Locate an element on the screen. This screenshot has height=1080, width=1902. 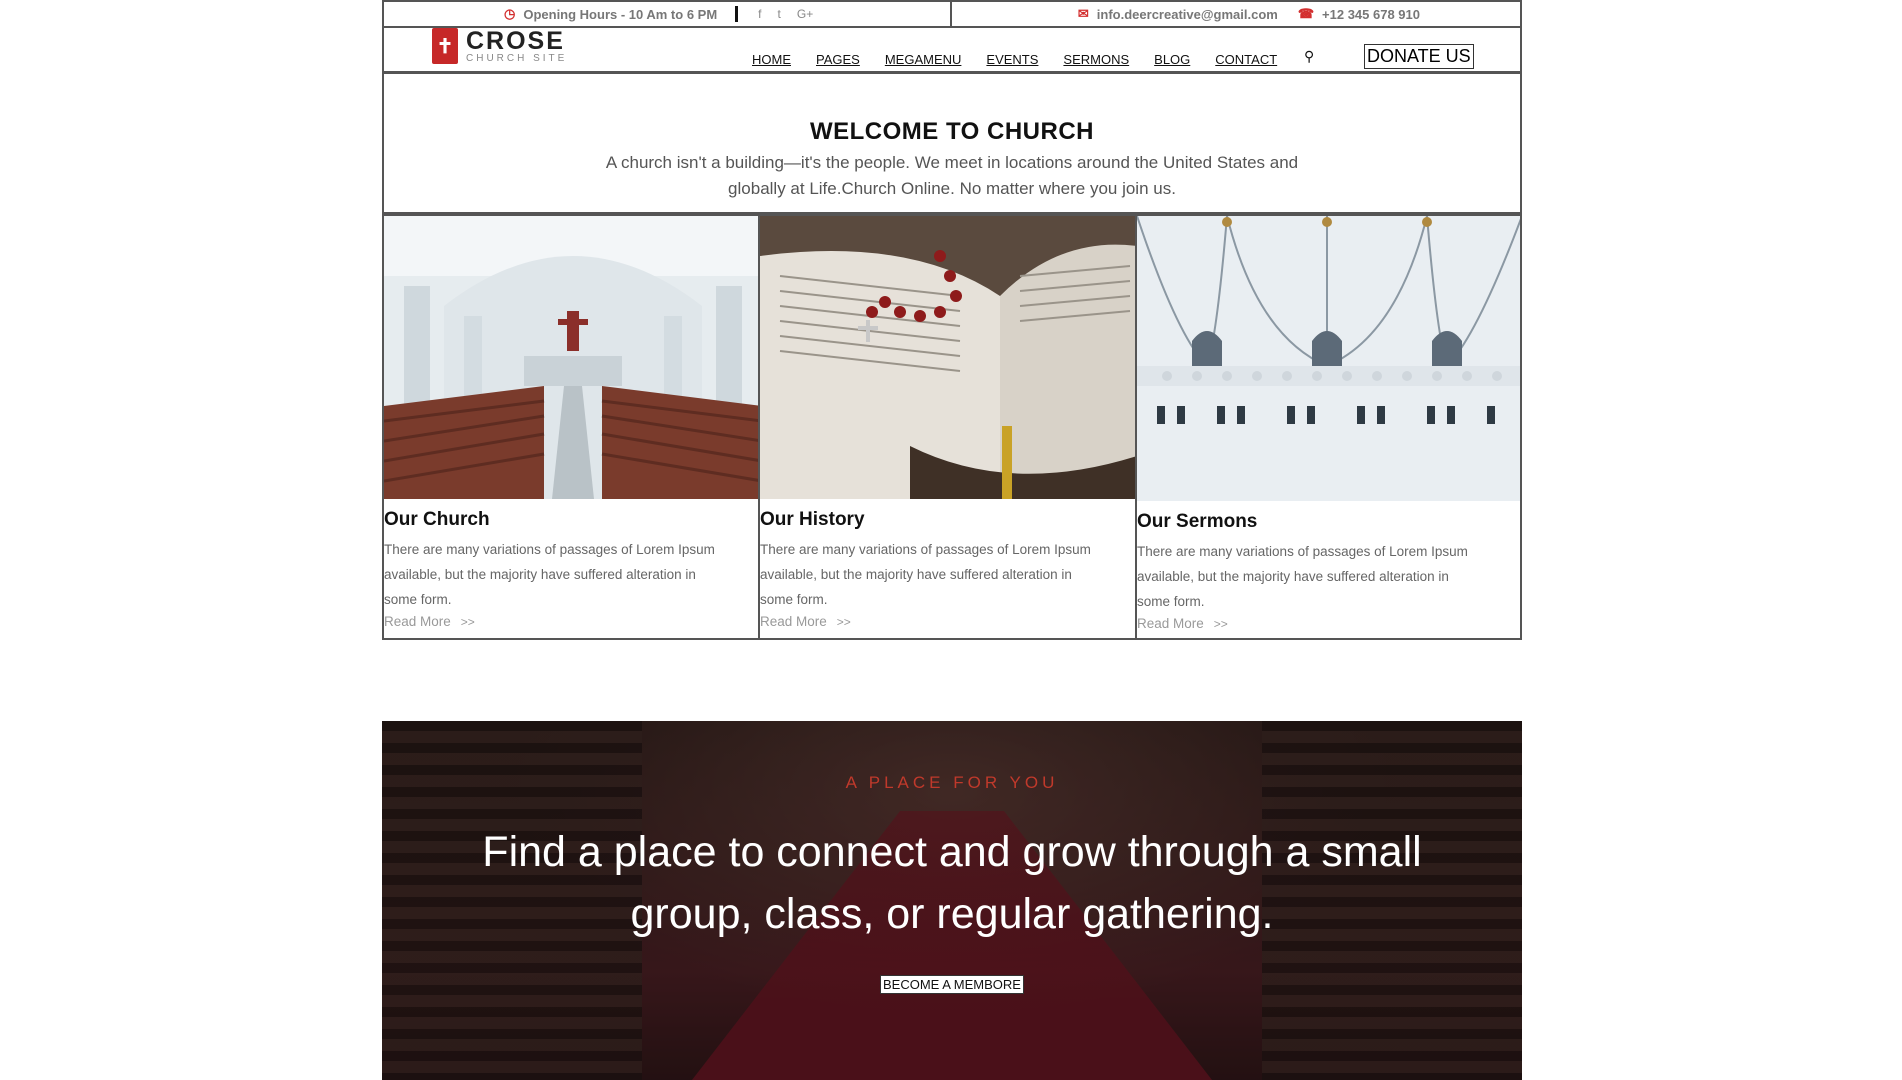
nav-events: EVENTS is located at coordinates (1012, 59).